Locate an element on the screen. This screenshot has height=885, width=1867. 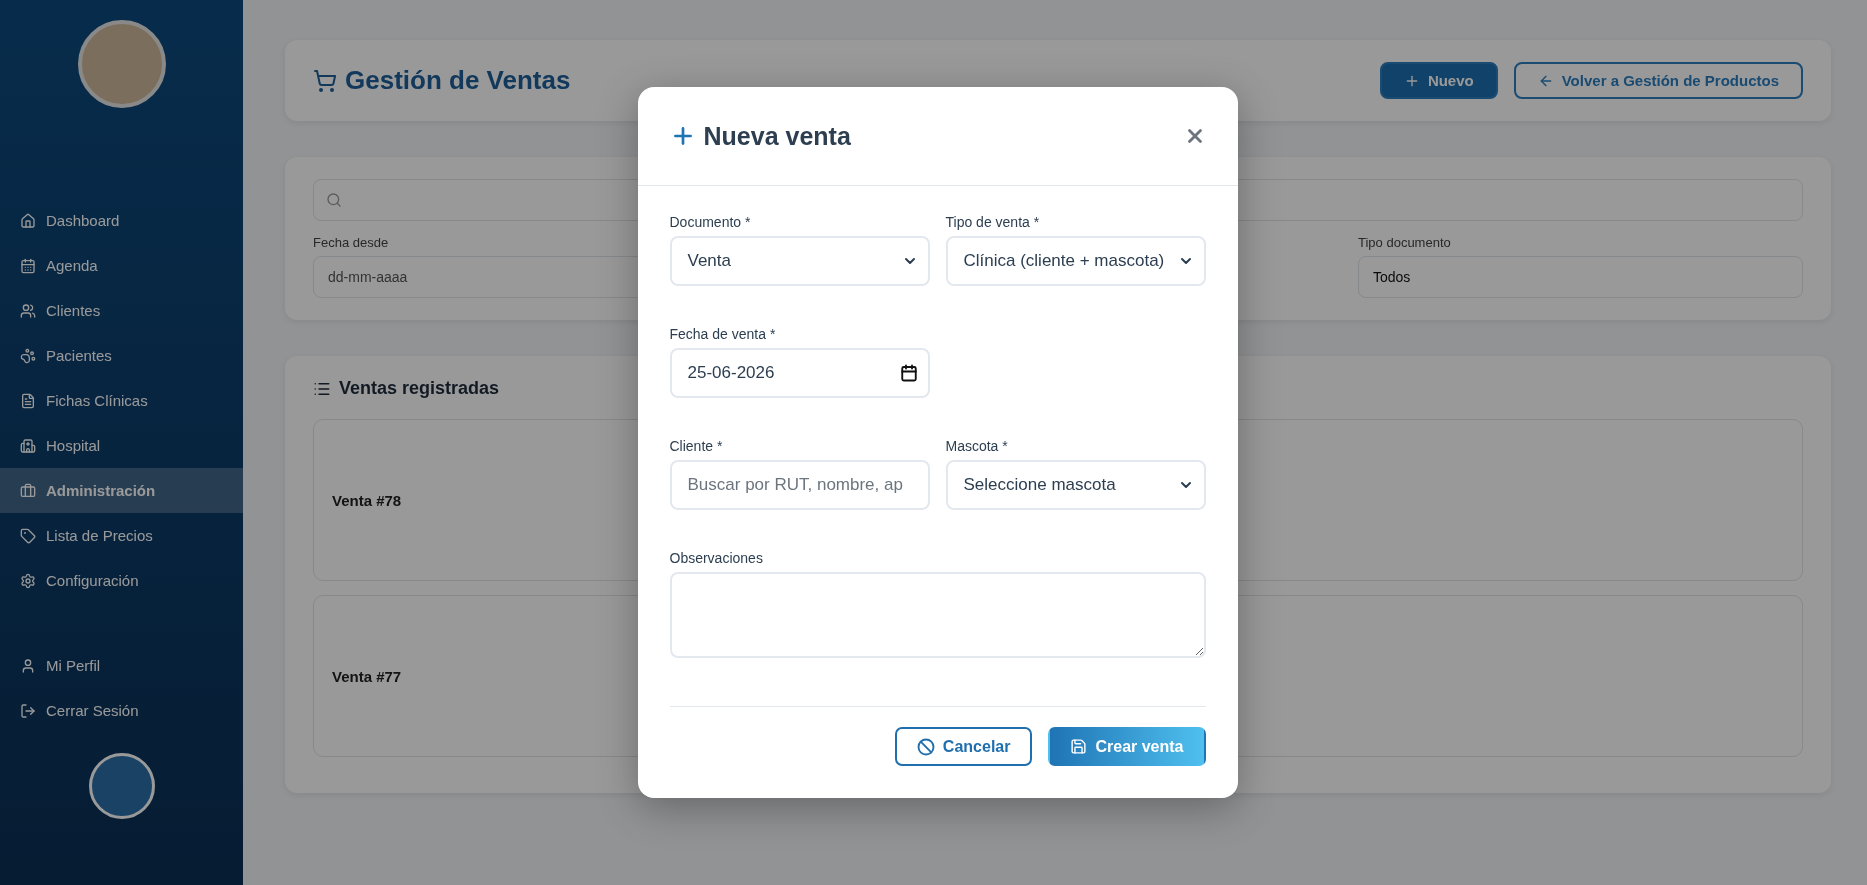
field-label: Mascota * is located at coordinates (977, 446).